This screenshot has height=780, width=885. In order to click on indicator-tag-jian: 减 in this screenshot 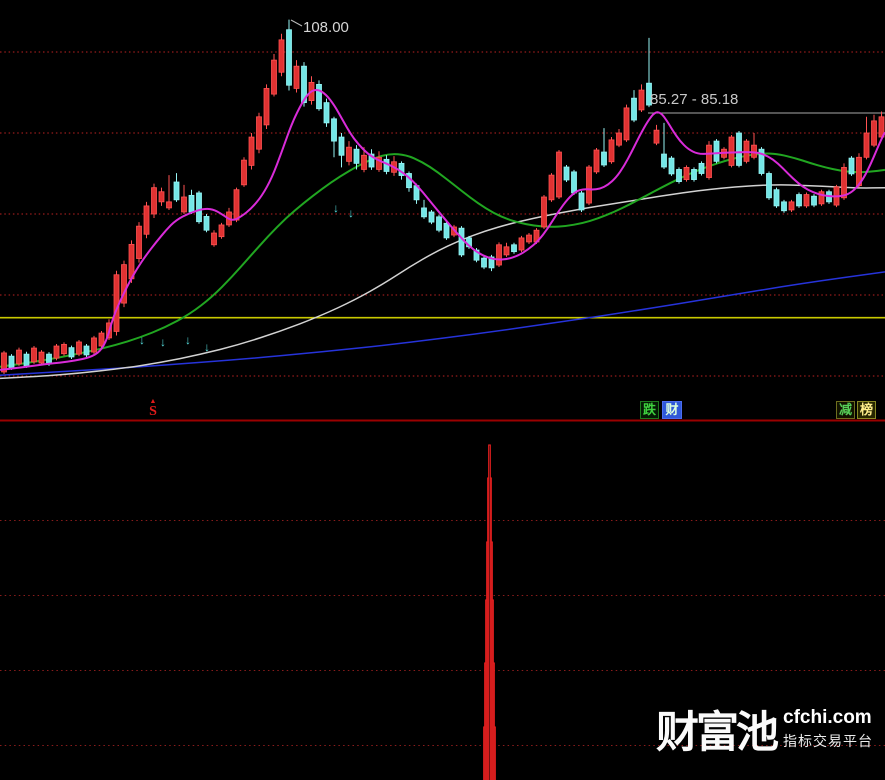, I will do `click(845, 410)`.